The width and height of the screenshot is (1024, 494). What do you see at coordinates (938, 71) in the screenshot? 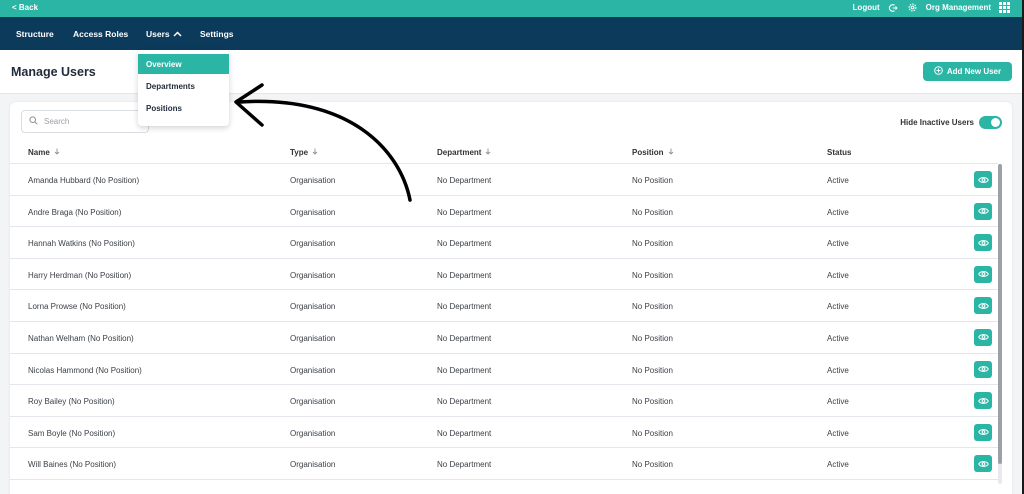
I see `plus-circle-icon` at bounding box center [938, 71].